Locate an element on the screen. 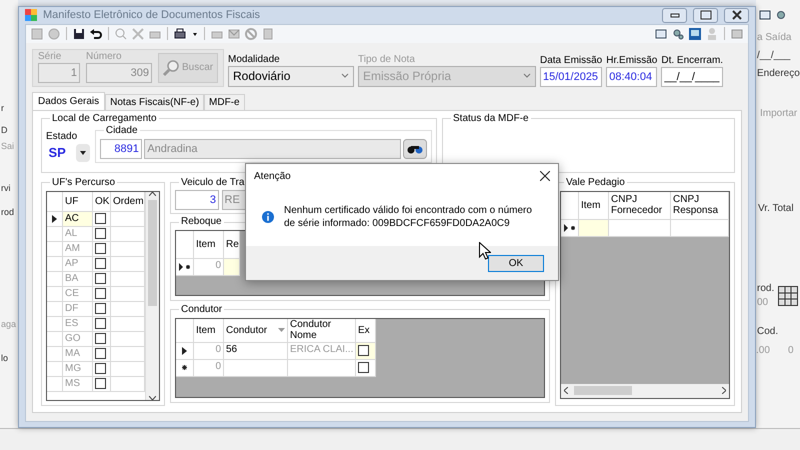  new-row-icon is located at coordinates (570, 228).